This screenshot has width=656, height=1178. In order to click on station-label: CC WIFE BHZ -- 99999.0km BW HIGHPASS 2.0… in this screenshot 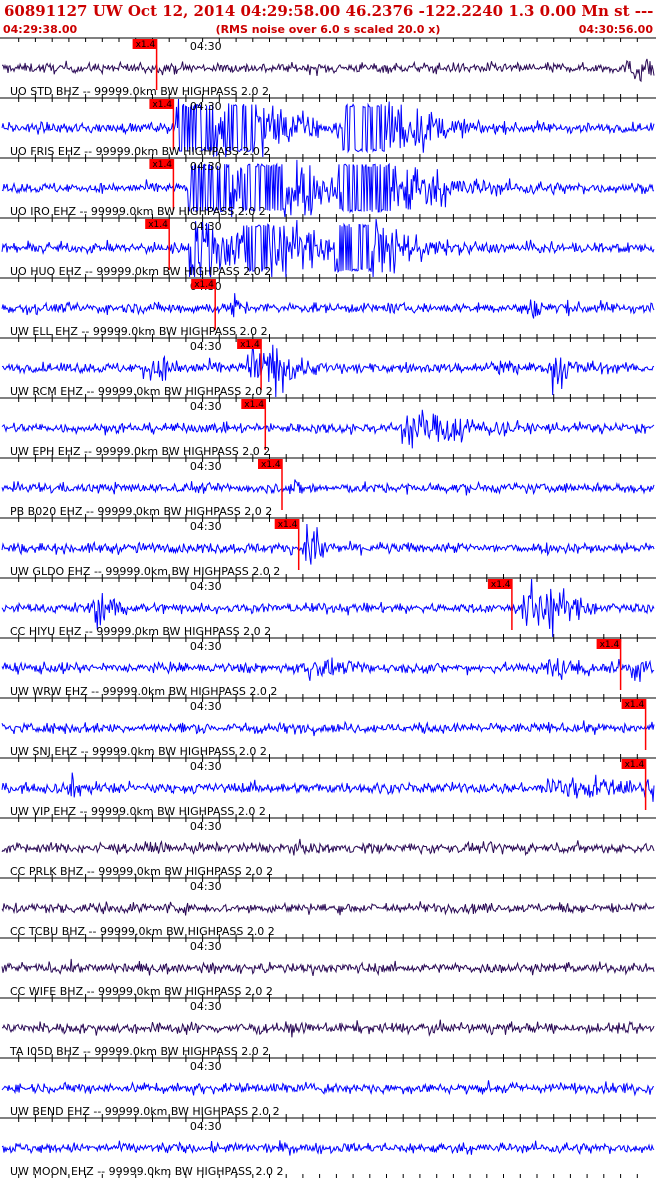, I will do `click(141, 991)`.